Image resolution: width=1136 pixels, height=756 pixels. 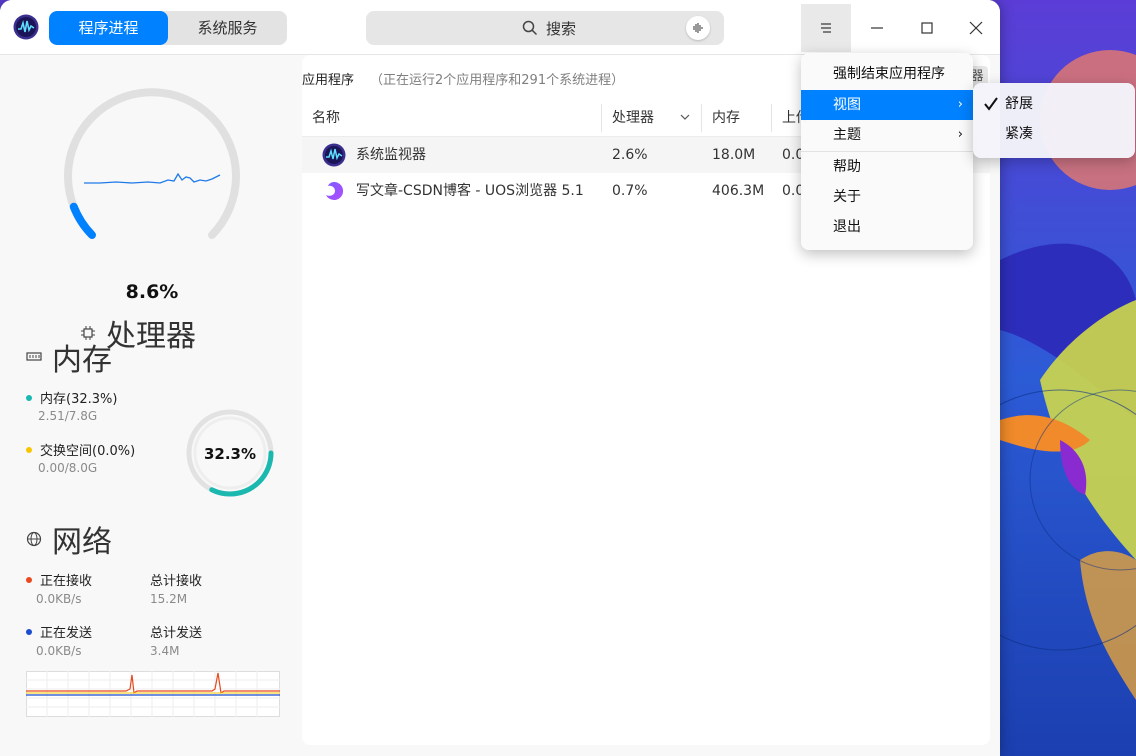 I want to click on send-legend-dot, so click(x=29, y=631).